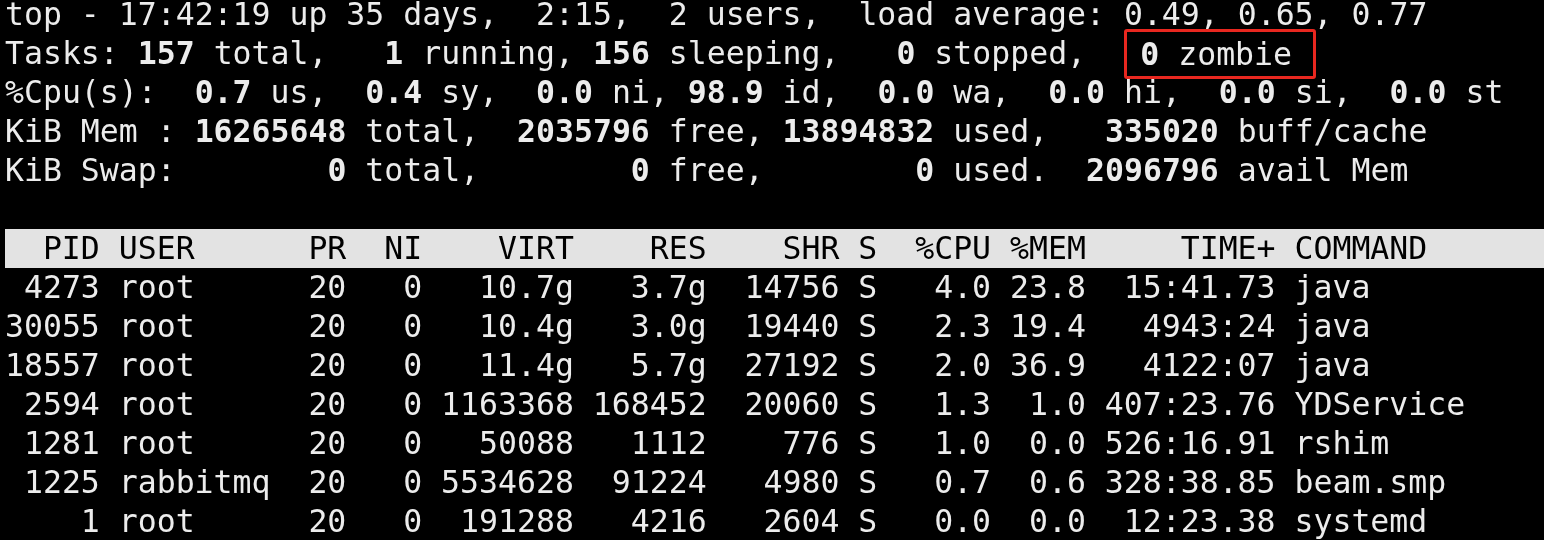 The image size is (1544, 540). What do you see at coordinates (526, 326) in the screenshot?
I see `table-cell: 10.4g` at bounding box center [526, 326].